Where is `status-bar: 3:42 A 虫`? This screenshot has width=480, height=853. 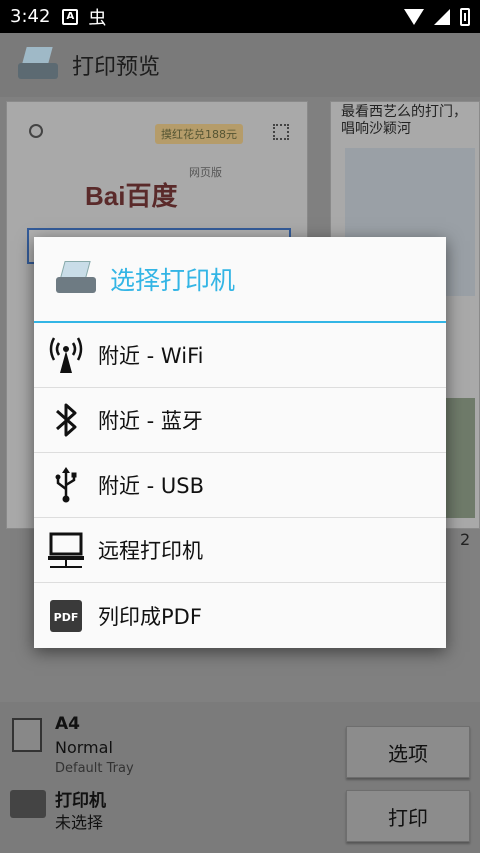 status-bar: 3:42 A 虫 is located at coordinates (240, 16).